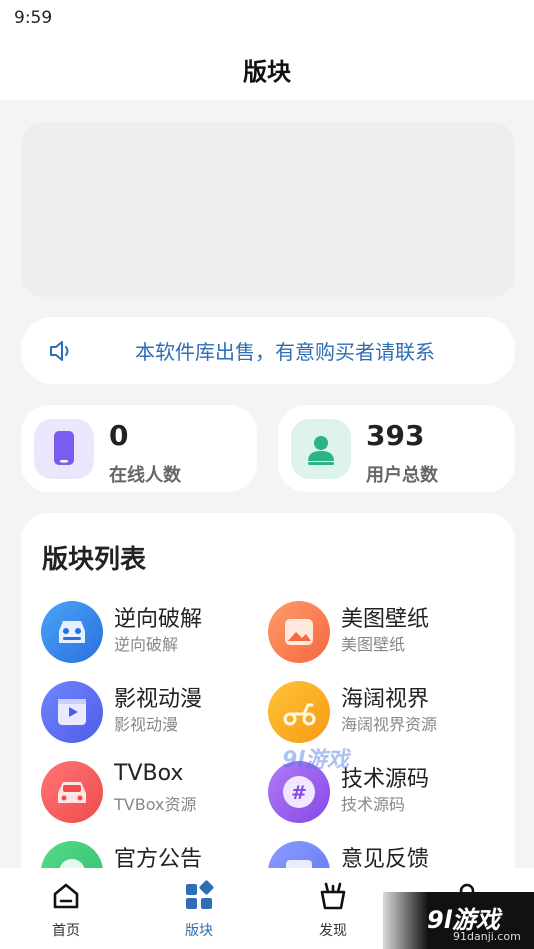  I want to click on tab-discover: 发现, so click(333, 908).